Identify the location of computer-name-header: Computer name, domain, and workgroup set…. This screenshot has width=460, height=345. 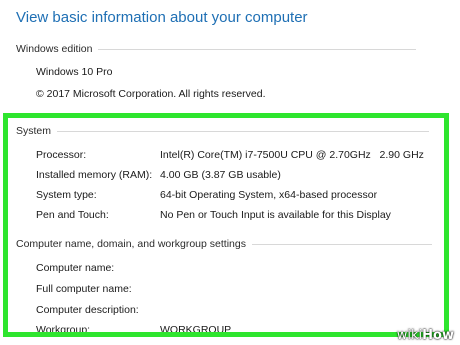
(131, 244).